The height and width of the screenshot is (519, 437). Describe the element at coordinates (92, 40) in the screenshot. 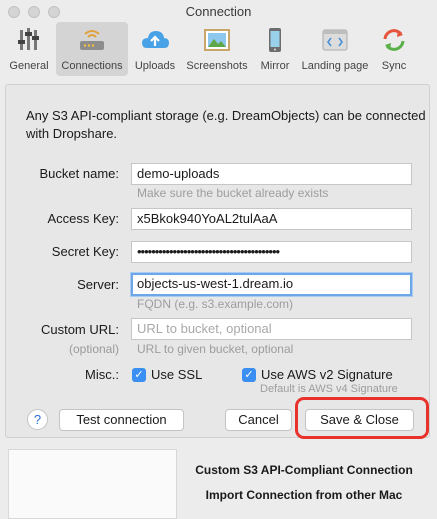

I see `wifi-router-icon` at that location.